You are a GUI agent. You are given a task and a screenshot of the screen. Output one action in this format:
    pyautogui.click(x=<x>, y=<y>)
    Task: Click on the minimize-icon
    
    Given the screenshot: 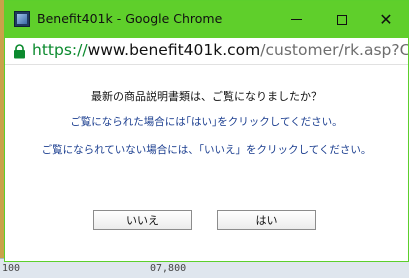 What is the action you would take?
    pyautogui.click(x=296, y=19)
    